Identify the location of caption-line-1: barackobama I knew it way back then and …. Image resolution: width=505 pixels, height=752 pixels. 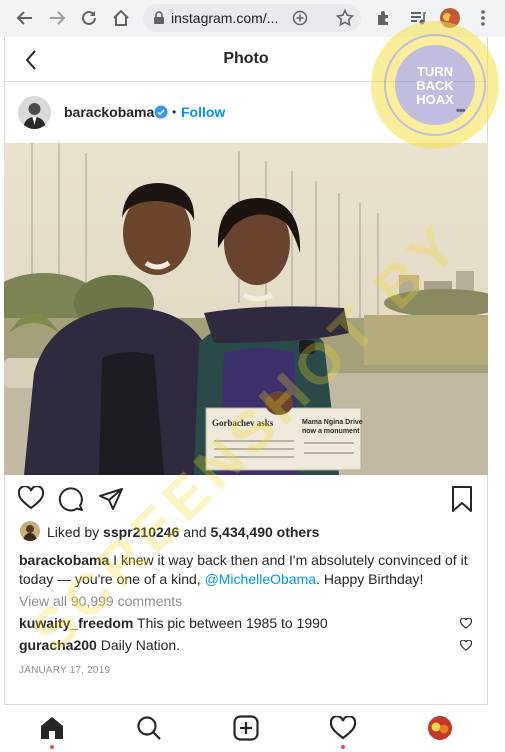
(243, 560).